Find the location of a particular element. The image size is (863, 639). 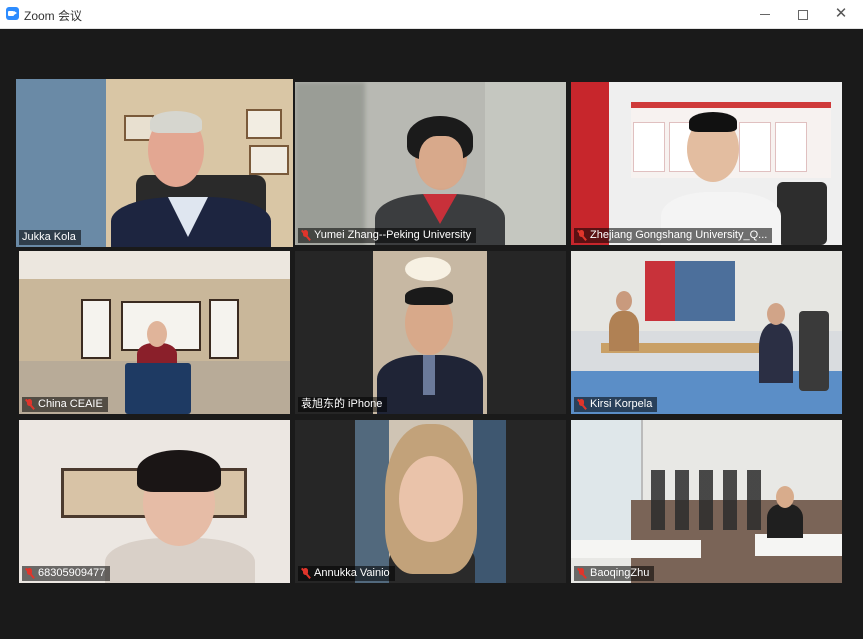

video-tile-68305909477: 68305909477 is located at coordinates (154, 501).